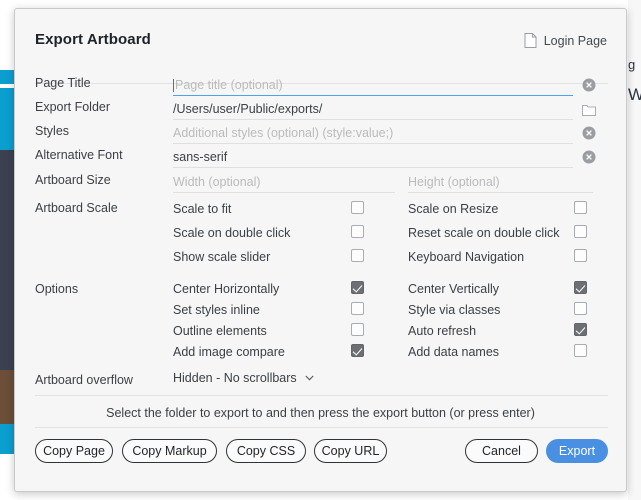  What do you see at coordinates (7, 397) in the screenshot?
I see `brown-panel` at bounding box center [7, 397].